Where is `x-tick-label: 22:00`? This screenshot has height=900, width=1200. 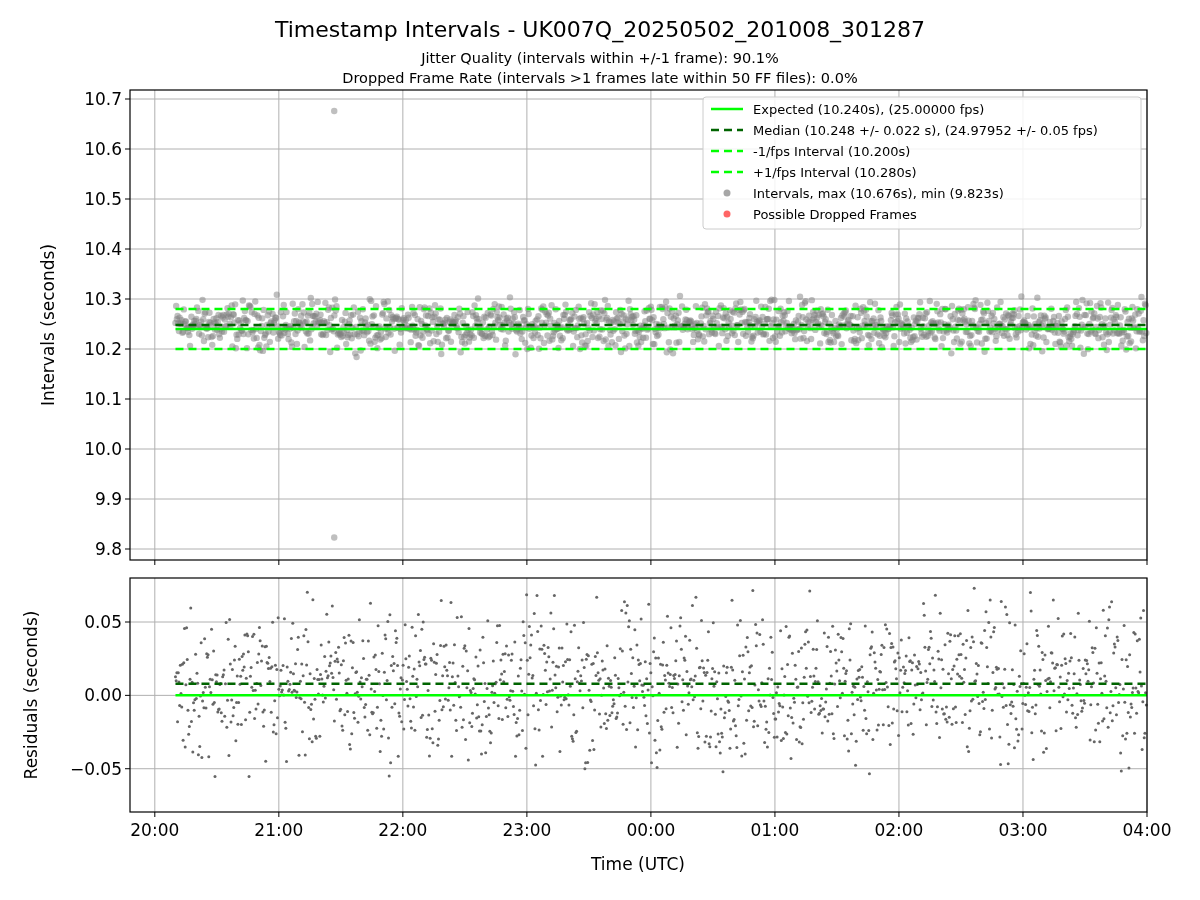
x-tick-label: 22:00 is located at coordinates (403, 830).